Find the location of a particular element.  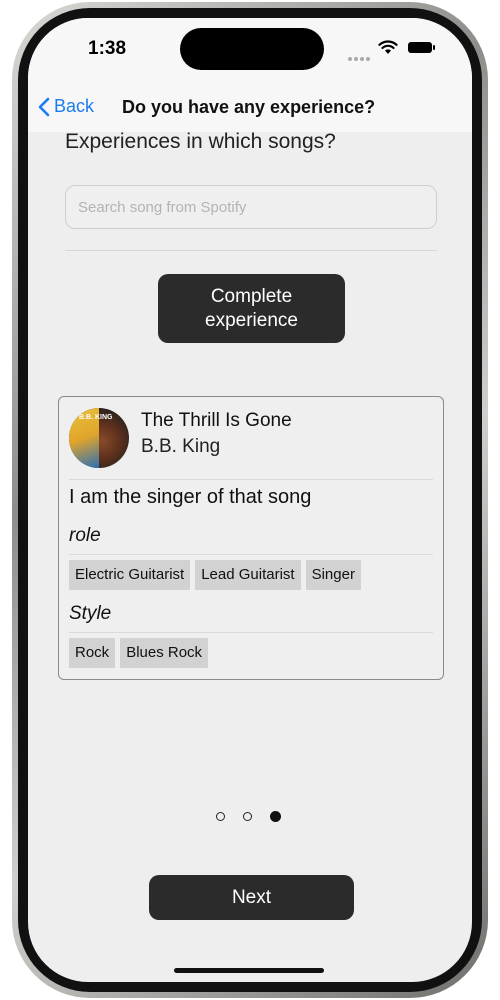

battery-icon is located at coordinates (421, 47).